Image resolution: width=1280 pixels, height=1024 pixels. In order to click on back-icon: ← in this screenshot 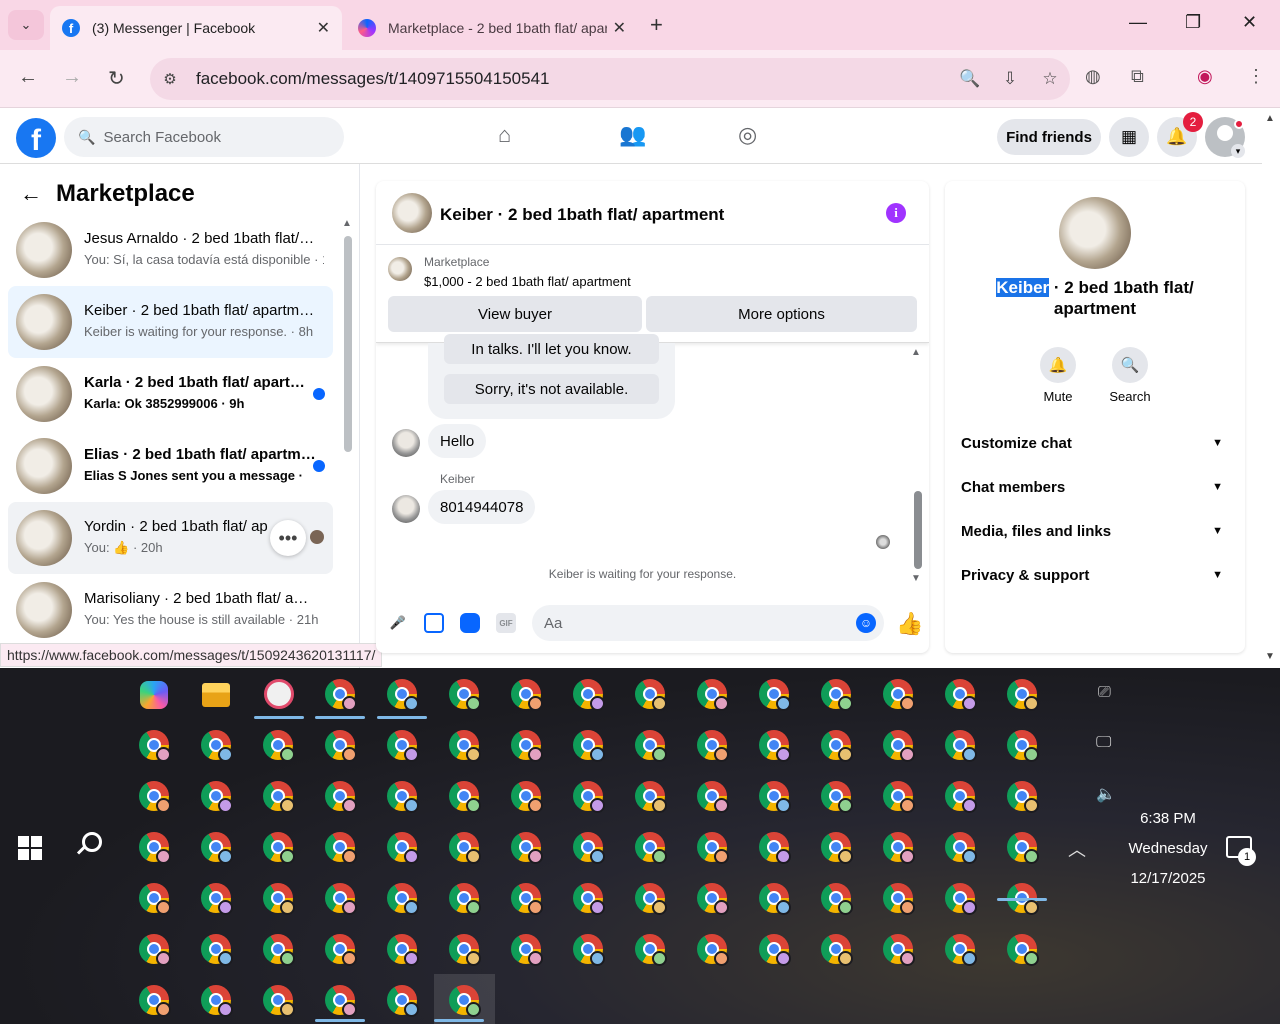, I will do `click(28, 77)`.